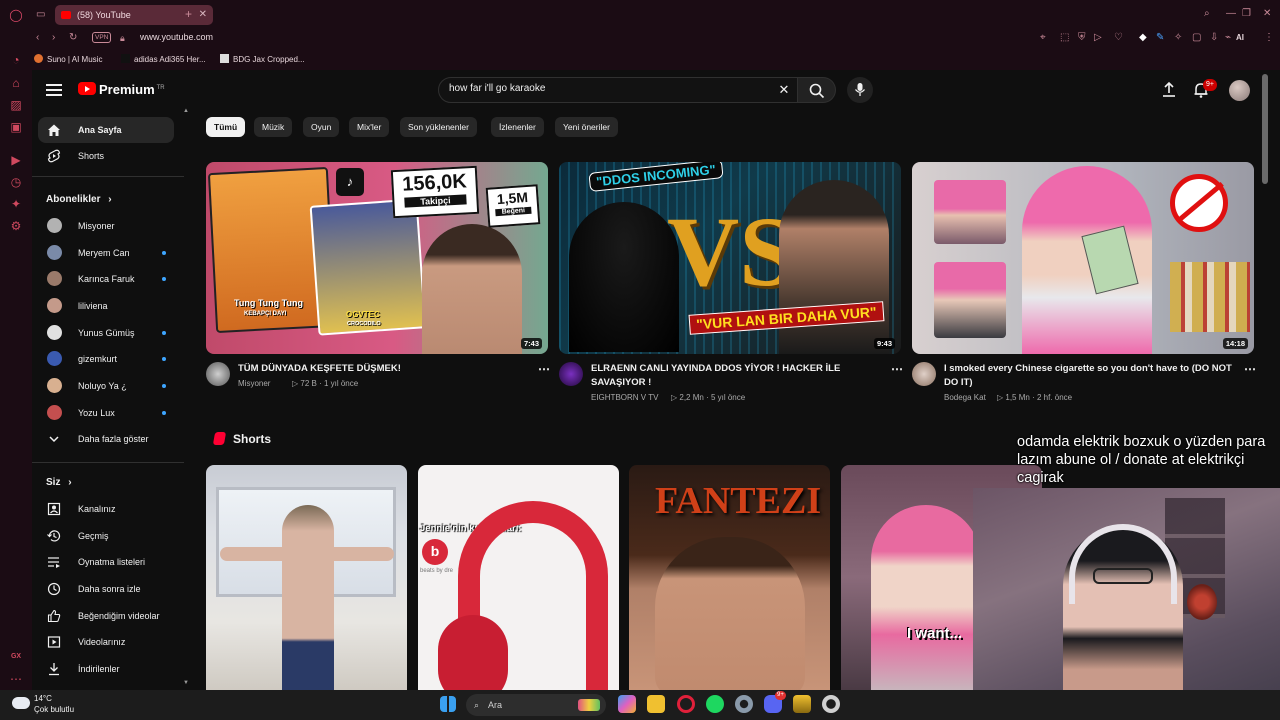 Image resolution: width=1280 pixels, height=720 pixels. What do you see at coordinates (203, 15) in the screenshot?
I see `close-tab-icon: ✕` at bounding box center [203, 15].